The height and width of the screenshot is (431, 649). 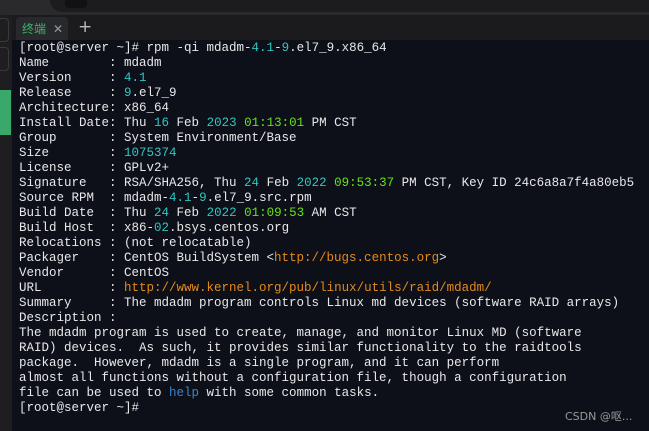 What do you see at coordinates (150, 153) in the screenshot?
I see `terminal-text: 1075374` at bounding box center [150, 153].